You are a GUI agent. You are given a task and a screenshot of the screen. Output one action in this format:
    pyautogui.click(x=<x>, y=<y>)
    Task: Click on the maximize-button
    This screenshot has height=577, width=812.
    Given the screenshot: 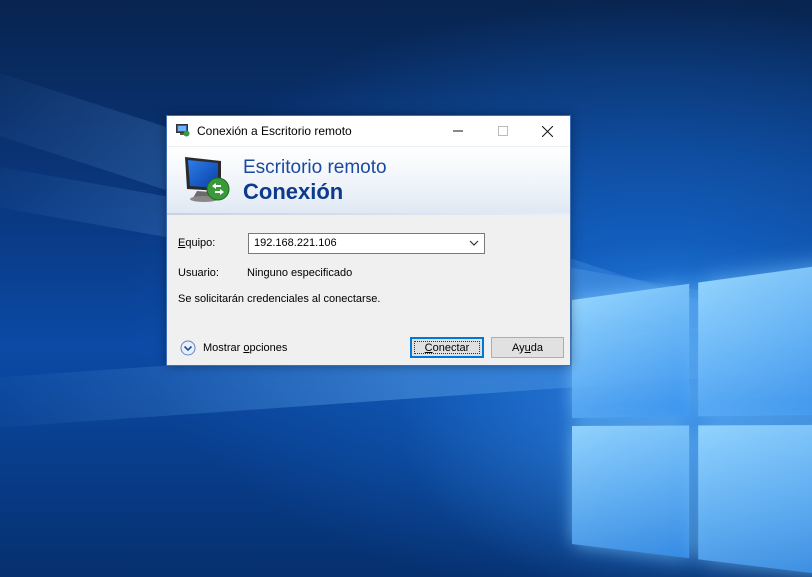 What is the action you would take?
    pyautogui.click(x=502, y=131)
    